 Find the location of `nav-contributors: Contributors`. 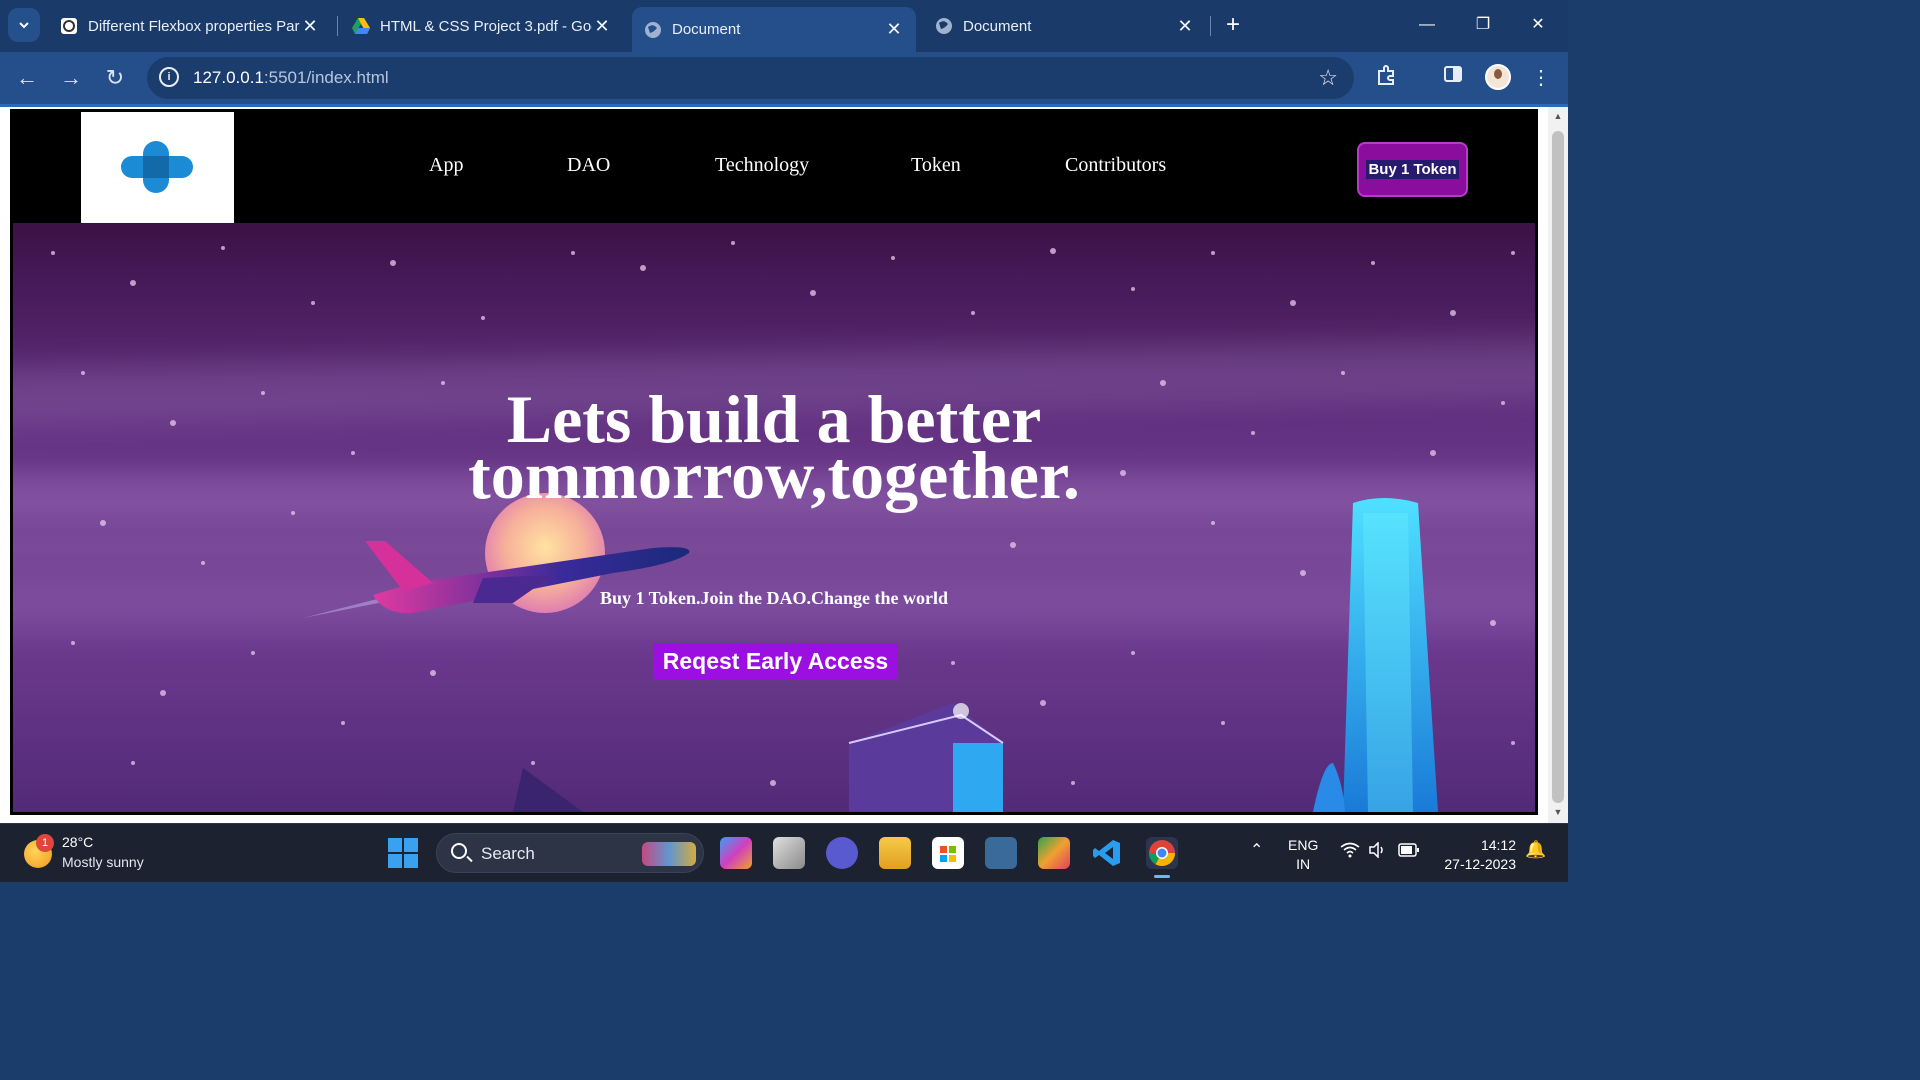

nav-contributors: Contributors is located at coordinates (1115, 165).